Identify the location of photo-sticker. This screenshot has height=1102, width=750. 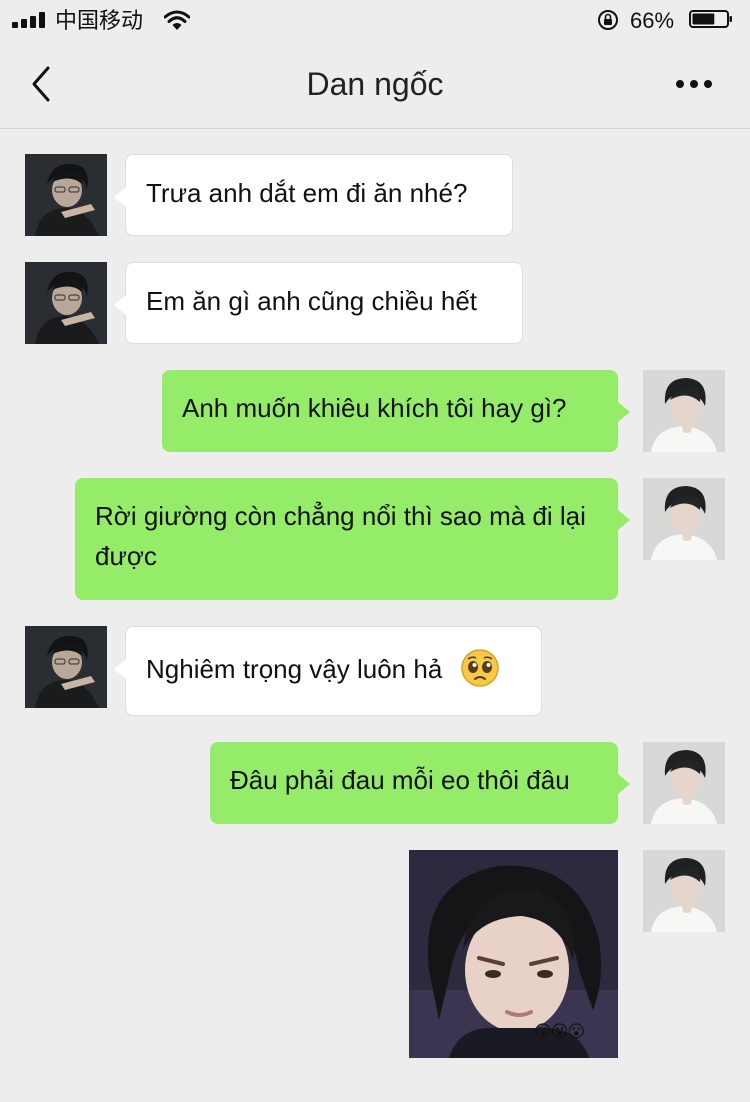
(513, 954).